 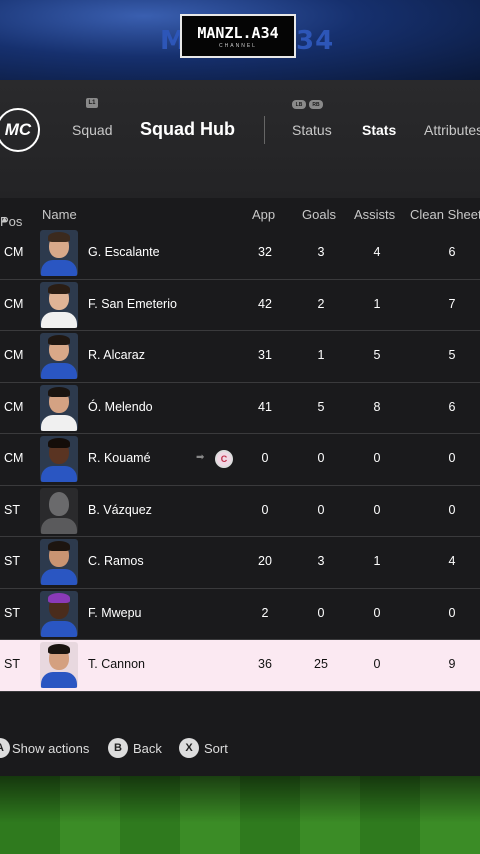 I want to click on player-assists: 8, so click(x=377, y=406).